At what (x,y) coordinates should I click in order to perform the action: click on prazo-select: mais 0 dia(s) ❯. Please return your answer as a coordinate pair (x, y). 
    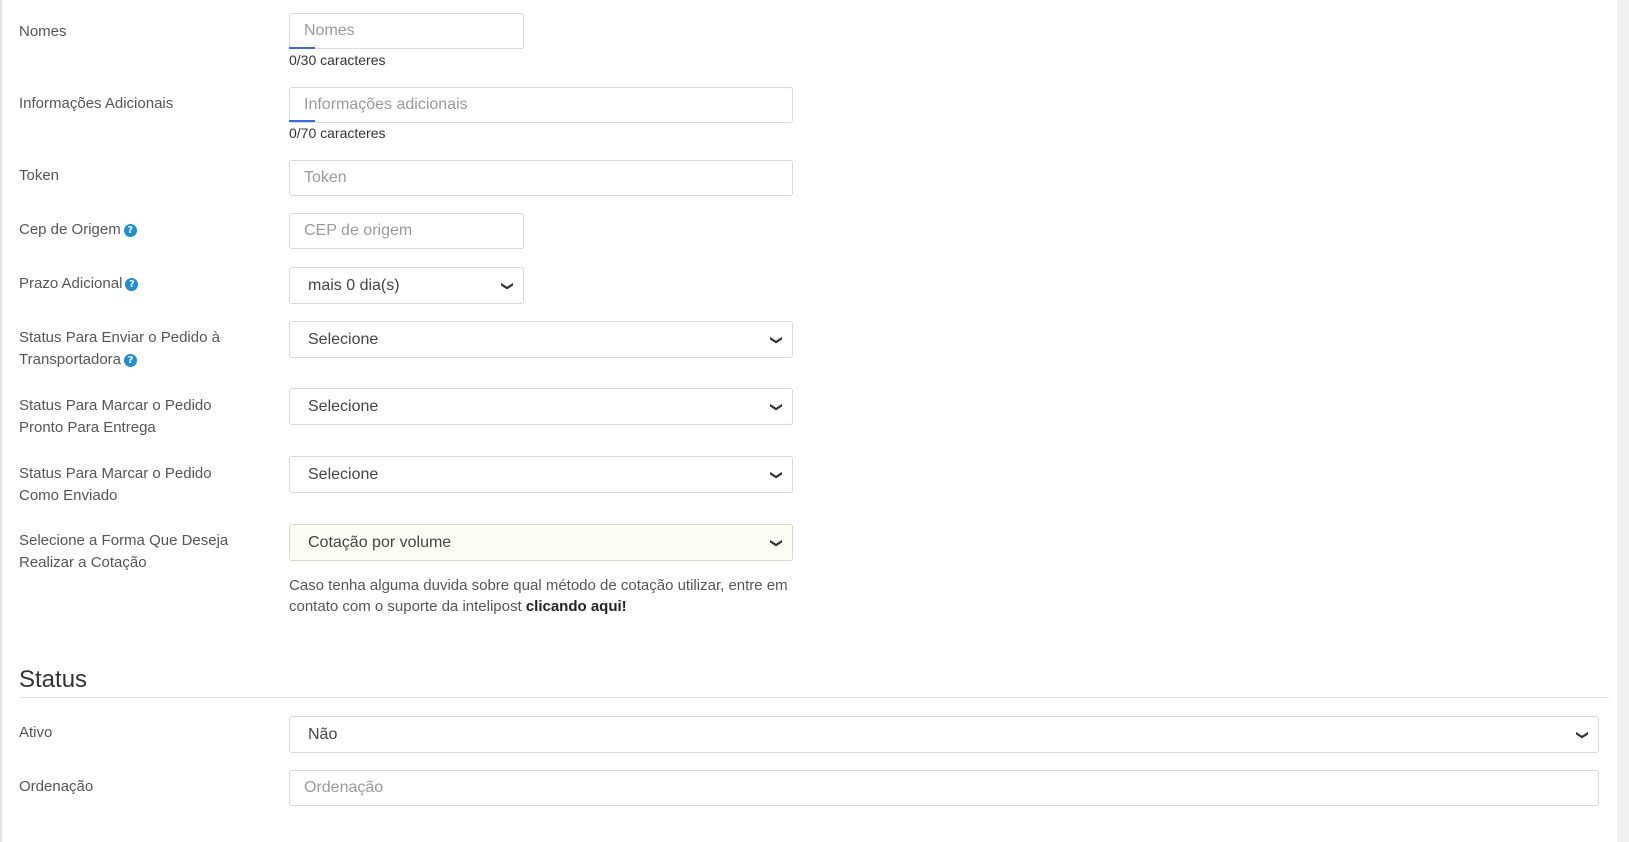
    Looking at the image, I should click on (406, 285).